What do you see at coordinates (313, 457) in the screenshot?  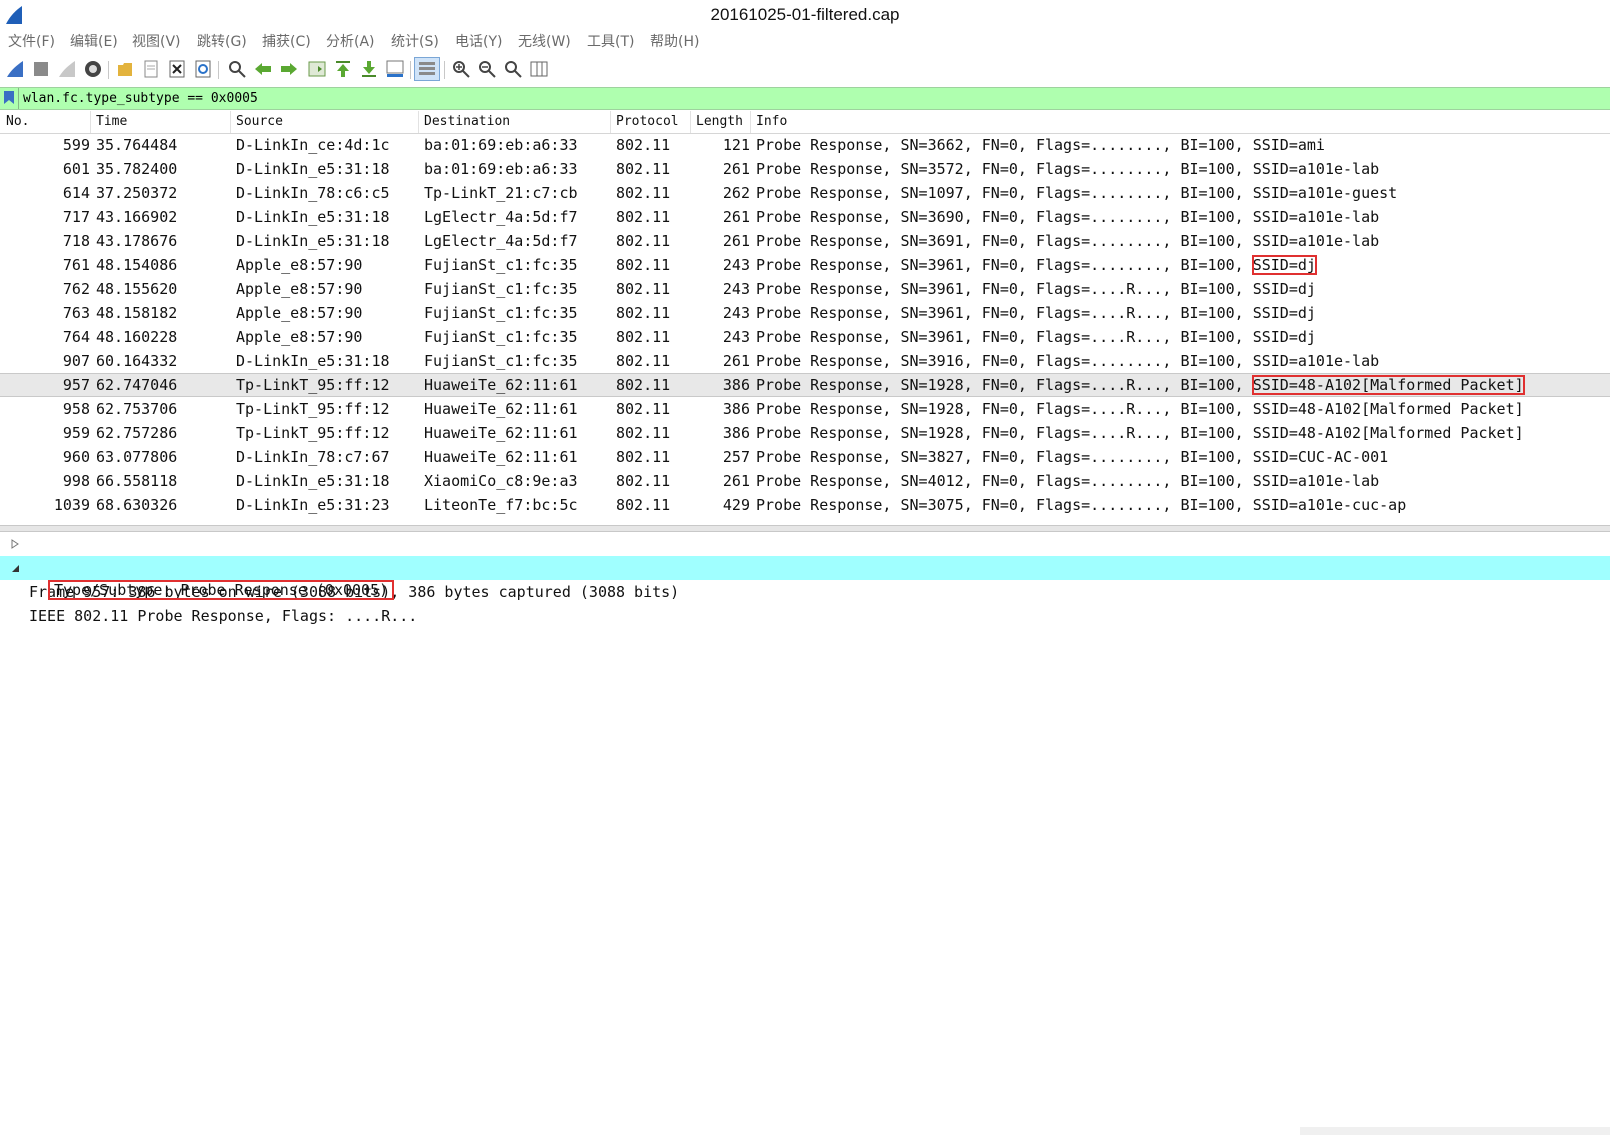 I see `packet-source: D-LinkIn_78:c7:67` at bounding box center [313, 457].